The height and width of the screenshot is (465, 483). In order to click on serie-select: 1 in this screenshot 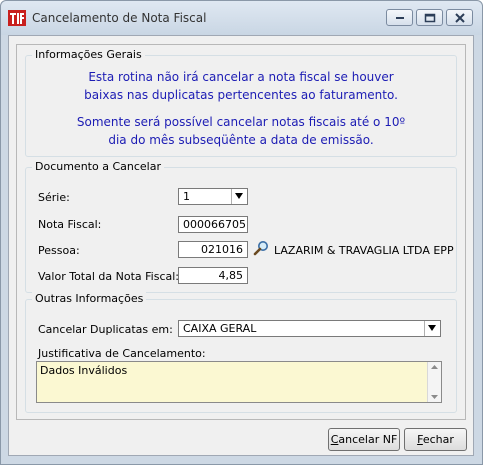, I will do `click(213, 196)`.